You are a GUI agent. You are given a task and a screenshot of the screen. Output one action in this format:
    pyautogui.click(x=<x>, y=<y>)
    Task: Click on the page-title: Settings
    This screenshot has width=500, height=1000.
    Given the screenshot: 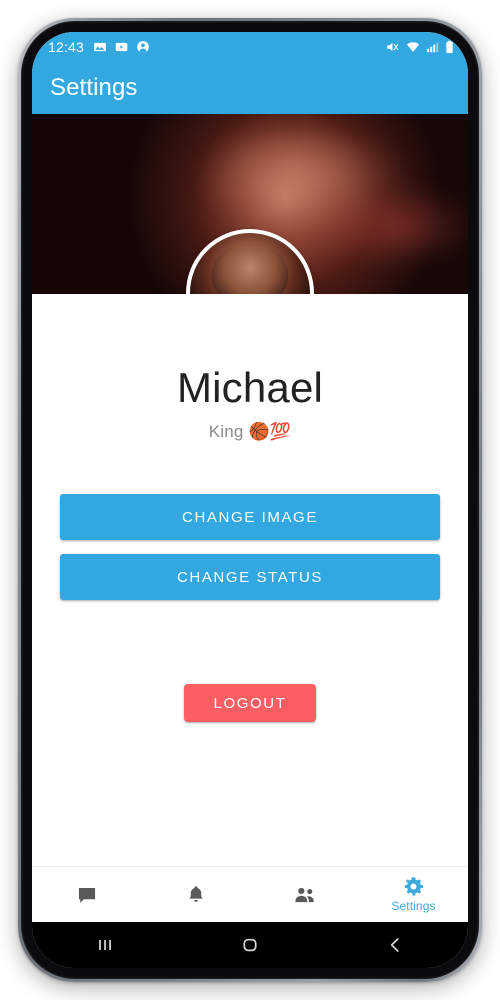 What is the action you would take?
    pyautogui.click(x=94, y=87)
    